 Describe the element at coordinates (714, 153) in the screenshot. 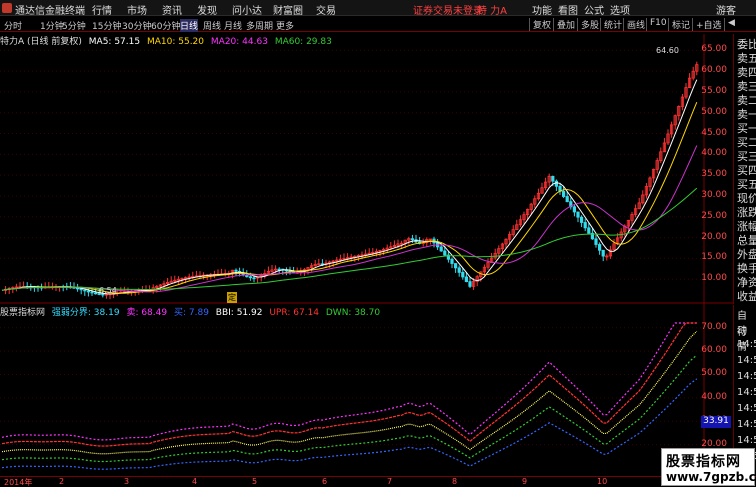

I see `price-tick: 40.00` at that location.